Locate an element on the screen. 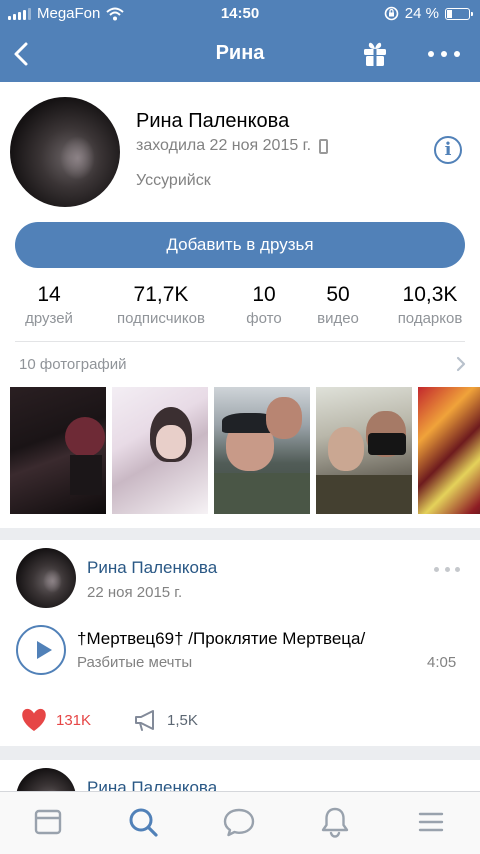  like-button: 131K is located at coordinates (55, 720).